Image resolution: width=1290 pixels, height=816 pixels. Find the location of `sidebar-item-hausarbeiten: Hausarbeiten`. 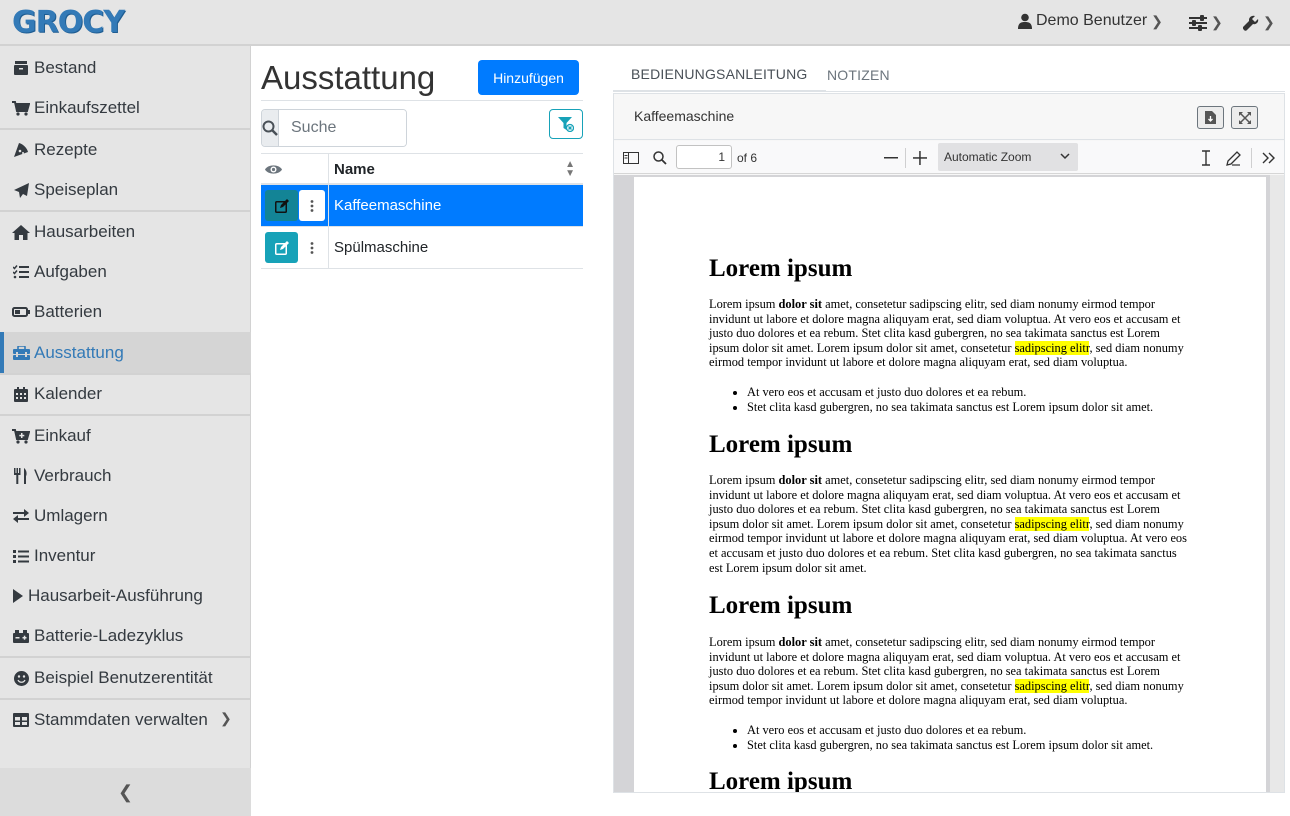

sidebar-item-hausarbeiten: Hausarbeiten is located at coordinates (125, 232).